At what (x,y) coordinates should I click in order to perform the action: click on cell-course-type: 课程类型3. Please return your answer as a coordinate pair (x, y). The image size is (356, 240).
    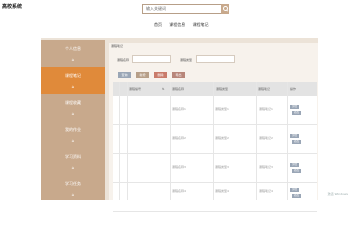
    Looking at the image, I should click on (222, 167).